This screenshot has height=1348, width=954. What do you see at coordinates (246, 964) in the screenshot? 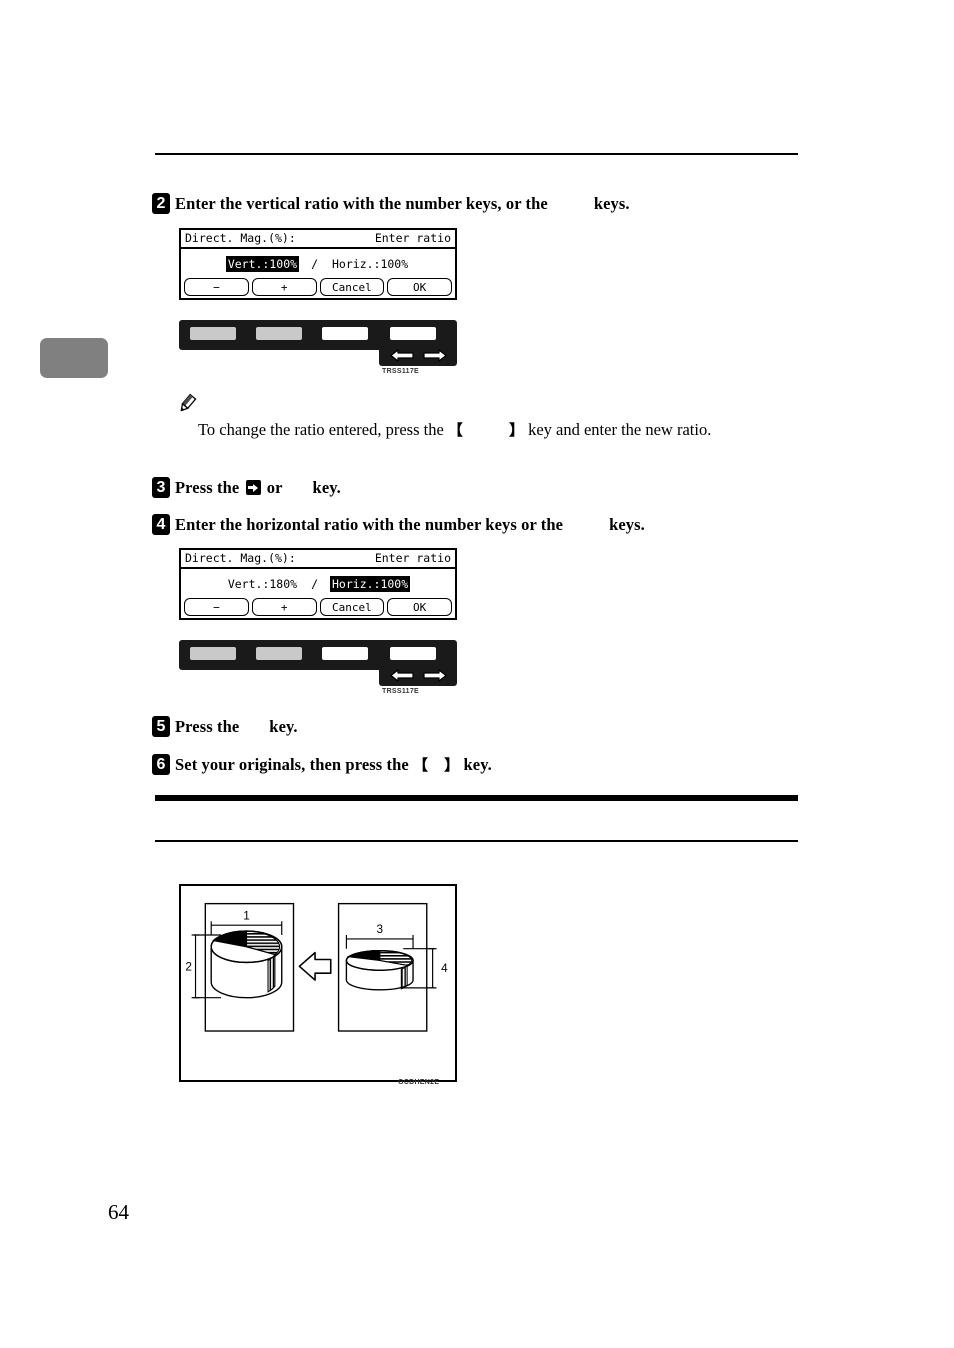
I see `original-pie-chart` at bounding box center [246, 964].